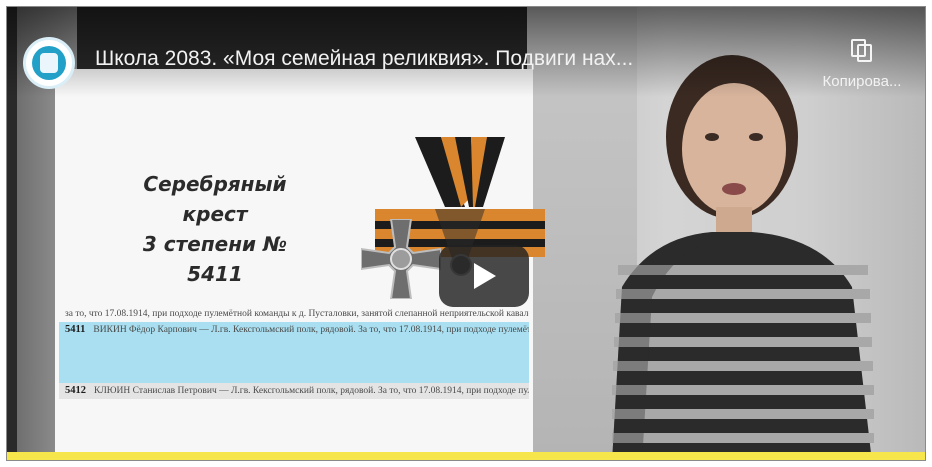  What do you see at coordinates (215, 199) in the screenshot?
I see `award-title-line1: Серебряный крест` at bounding box center [215, 199].